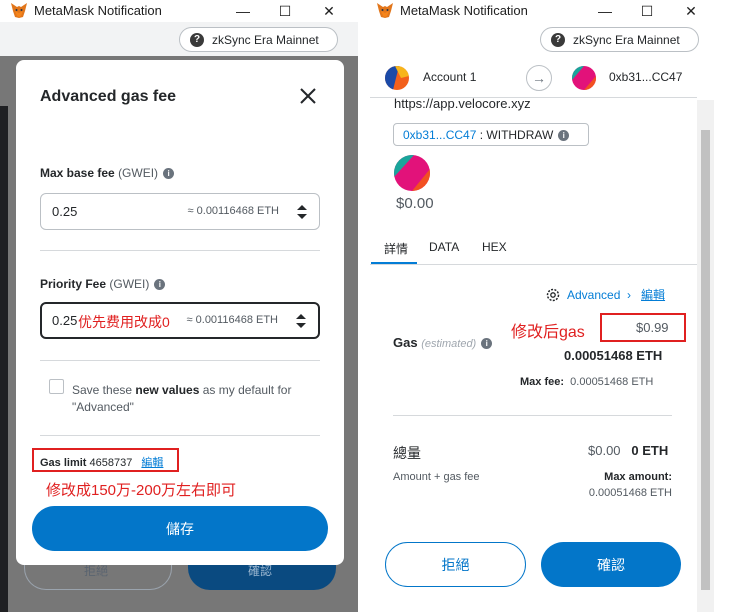 The height and width of the screenshot is (612, 738). Describe the element at coordinates (415, 203) in the screenshot. I see `transaction-amount: $0.00` at that location.